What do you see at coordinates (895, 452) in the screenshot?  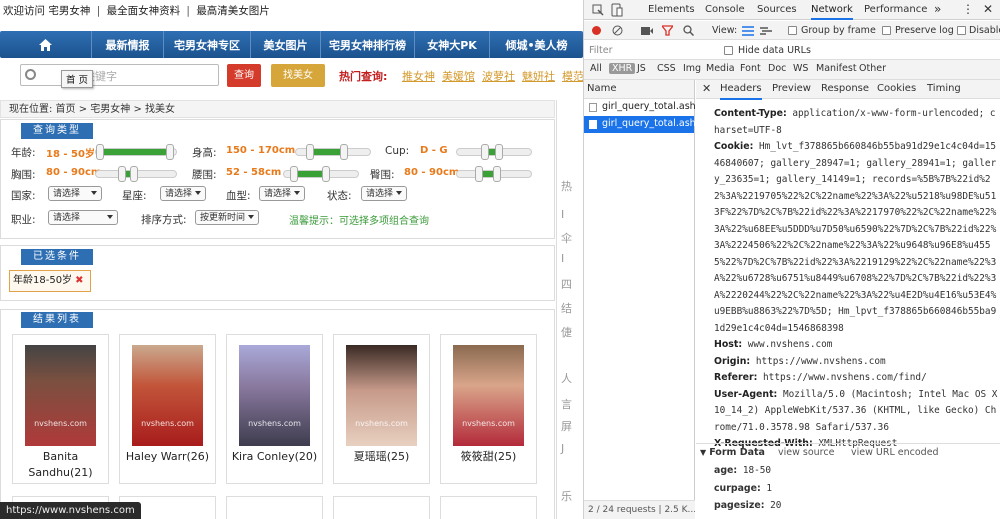 I see `view-url-encoded-link: view URL encoded` at bounding box center [895, 452].